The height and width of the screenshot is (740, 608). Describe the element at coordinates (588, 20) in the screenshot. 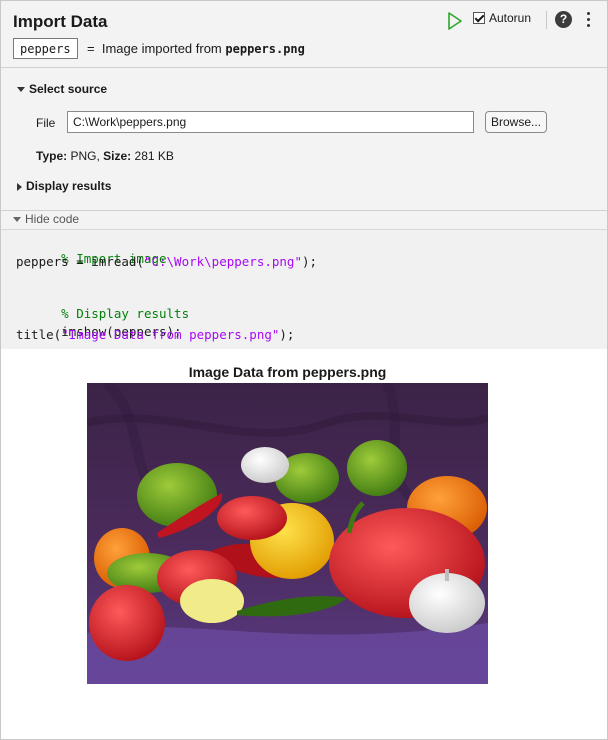

I see `more-options-icon` at that location.